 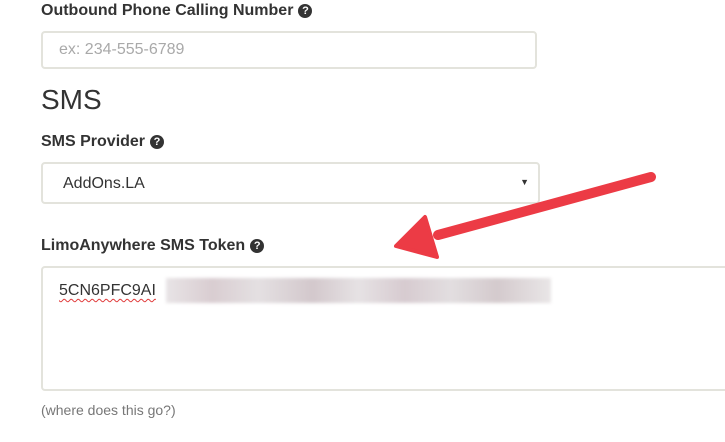 What do you see at coordinates (104, 183) in the screenshot?
I see `sms-provider-selected-value: AddOns.LA` at bounding box center [104, 183].